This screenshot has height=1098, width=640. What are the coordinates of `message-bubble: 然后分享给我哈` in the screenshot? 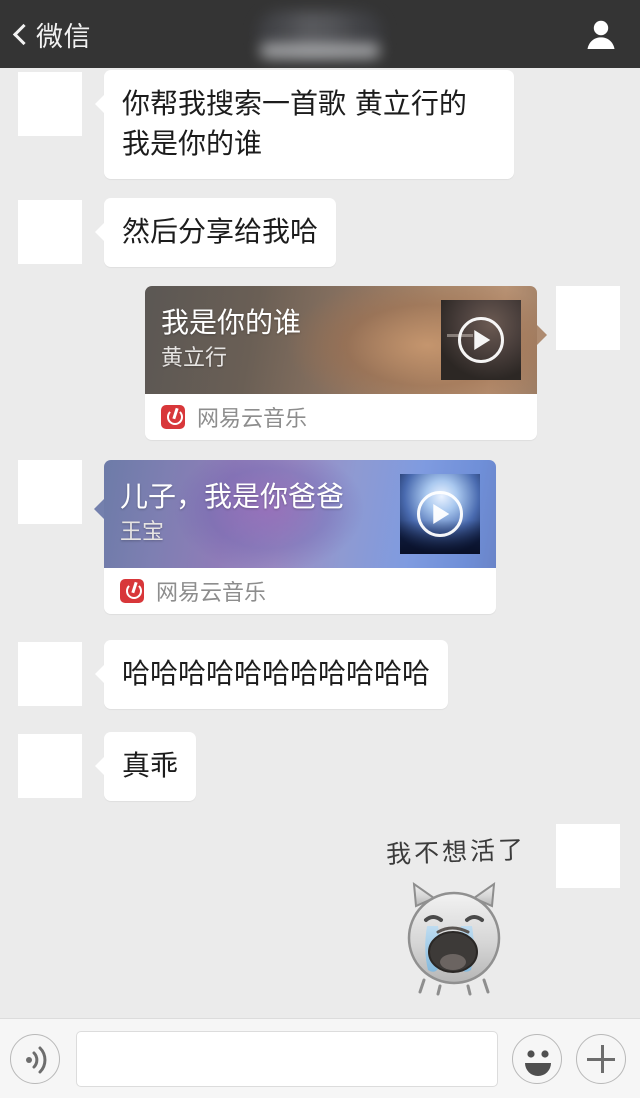 It's located at (216, 232).